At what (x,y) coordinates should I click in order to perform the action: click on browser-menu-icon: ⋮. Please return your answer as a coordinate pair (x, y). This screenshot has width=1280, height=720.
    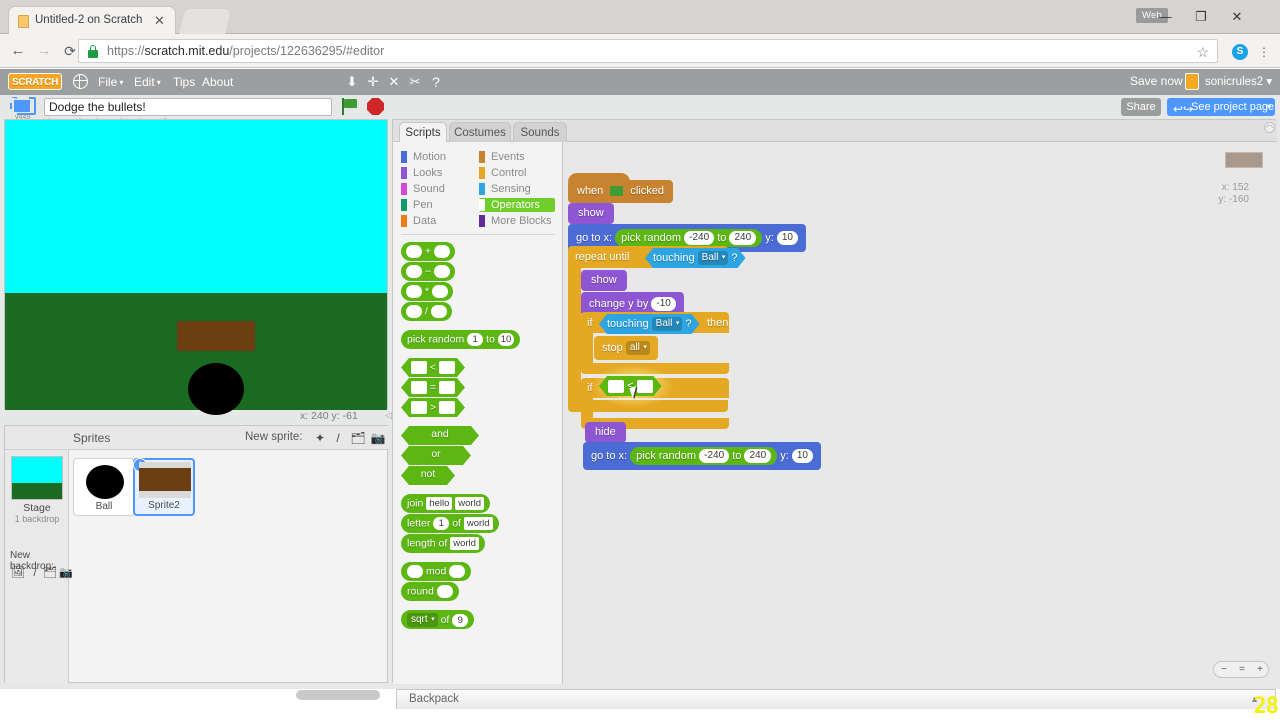
    Looking at the image, I should click on (1264, 52).